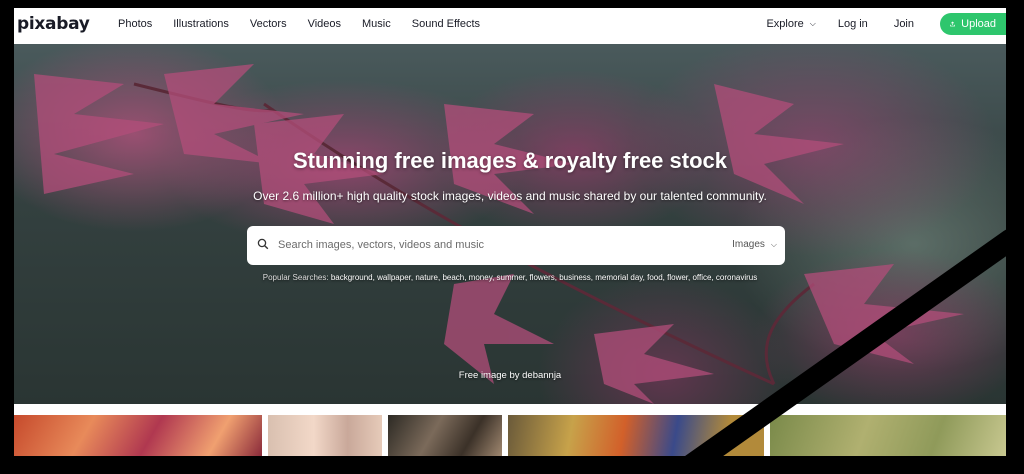 This screenshot has height=474, width=1024. What do you see at coordinates (201, 24) in the screenshot?
I see `menu-illustrations: Illustrations` at bounding box center [201, 24].